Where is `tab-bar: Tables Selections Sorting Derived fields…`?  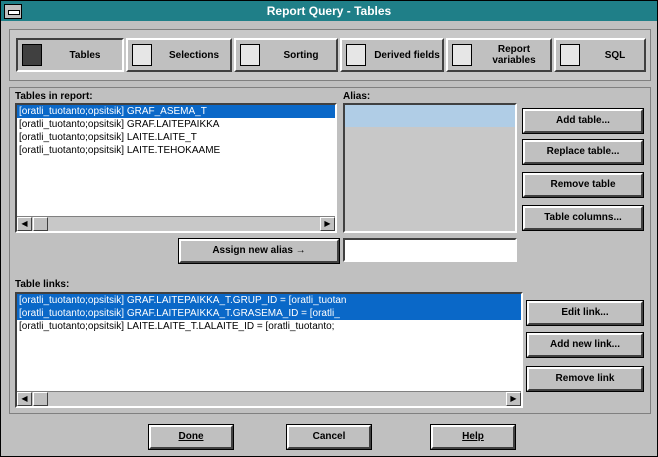 tab-bar: Tables Selections Sorting Derived fields… is located at coordinates (330, 55).